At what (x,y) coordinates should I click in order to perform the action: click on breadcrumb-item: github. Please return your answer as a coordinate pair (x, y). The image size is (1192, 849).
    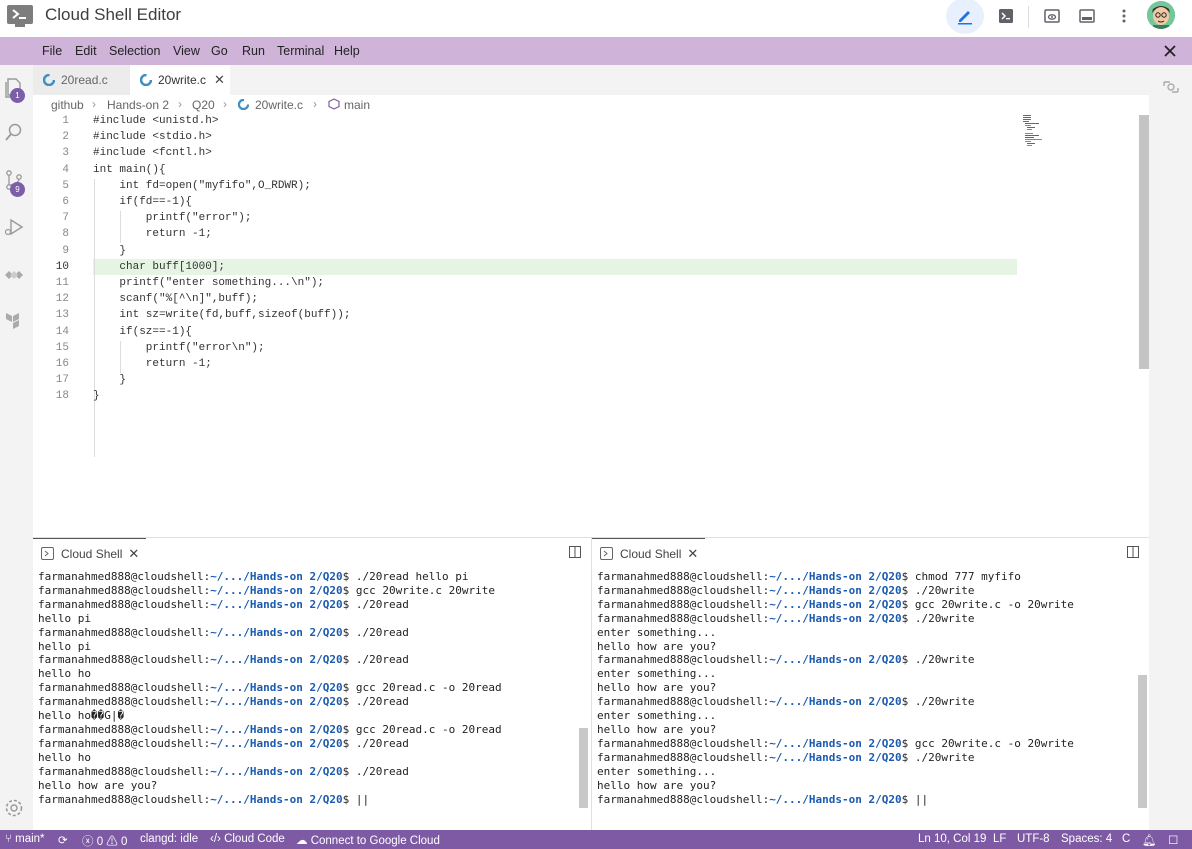
    Looking at the image, I should click on (67, 105).